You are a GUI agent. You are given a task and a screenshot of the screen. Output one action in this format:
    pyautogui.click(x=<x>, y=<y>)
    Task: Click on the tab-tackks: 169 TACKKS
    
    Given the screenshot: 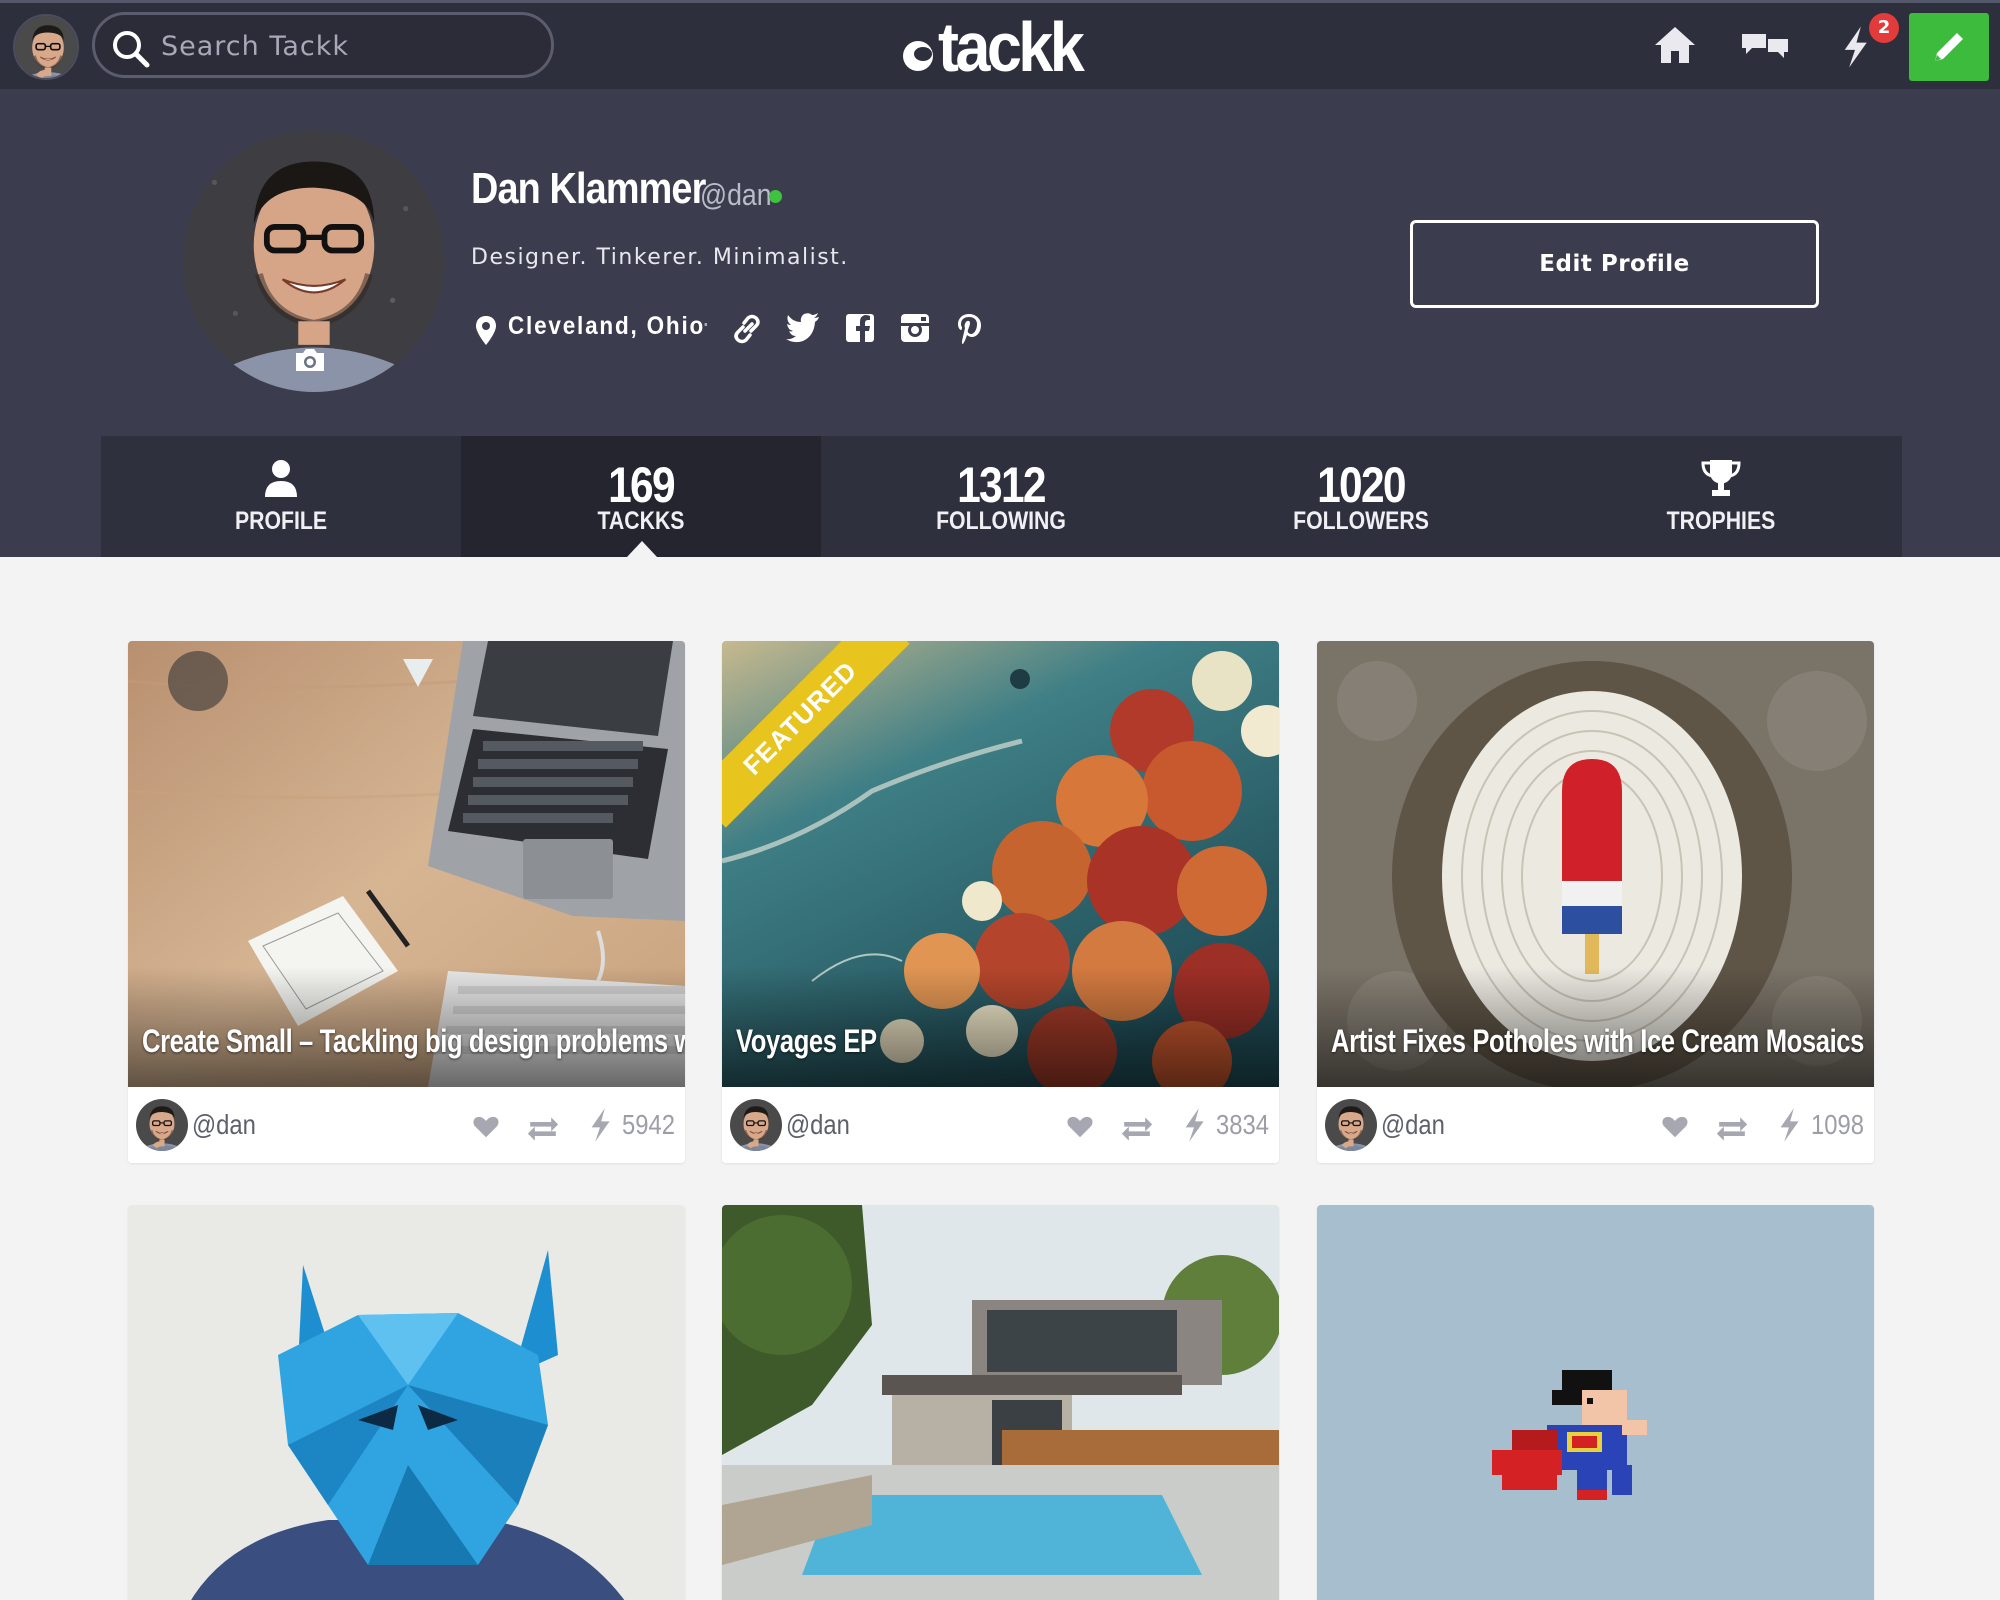 What is the action you would take?
    pyautogui.click(x=641, y=496)
    